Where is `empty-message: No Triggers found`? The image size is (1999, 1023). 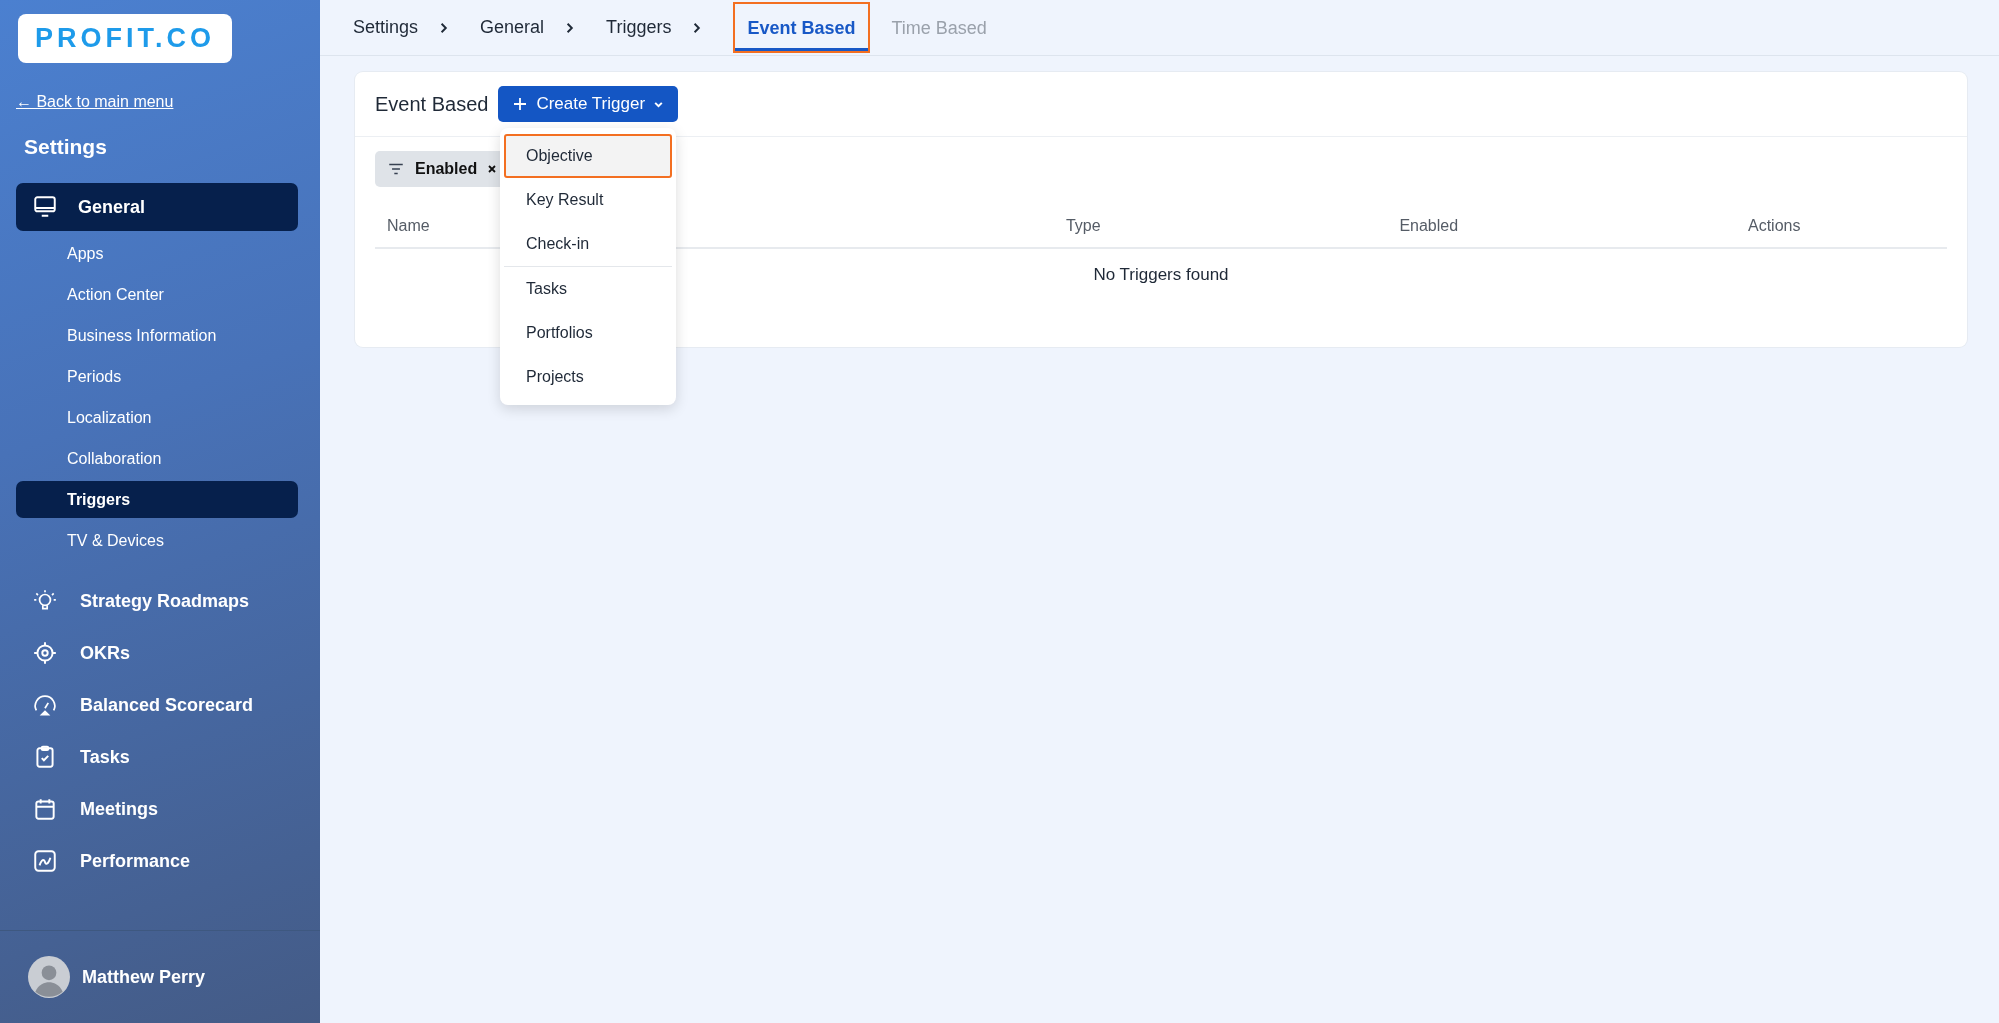
empty-message: No Triggers found is located at coordinates (1161, 274).